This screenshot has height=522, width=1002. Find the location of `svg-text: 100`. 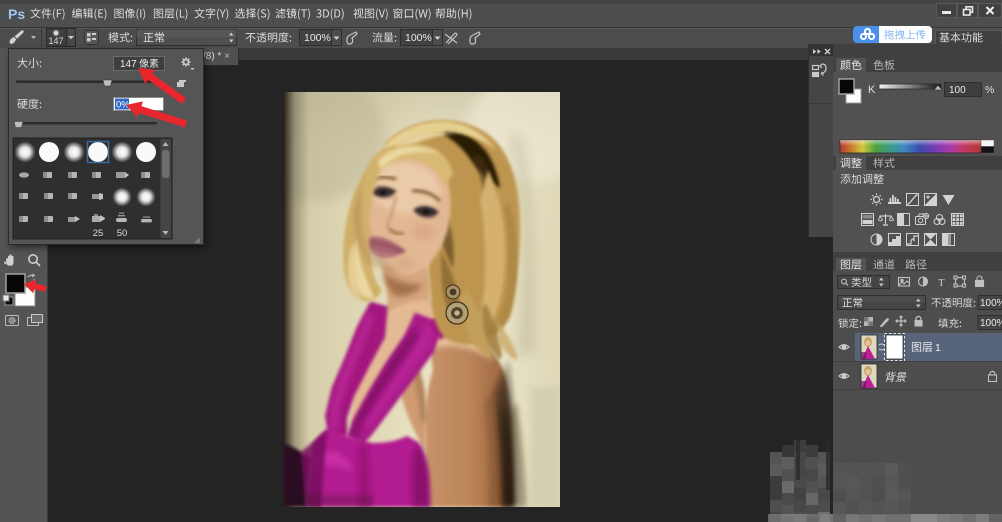

svg-text: 100 is located at coordinates (957, 90).